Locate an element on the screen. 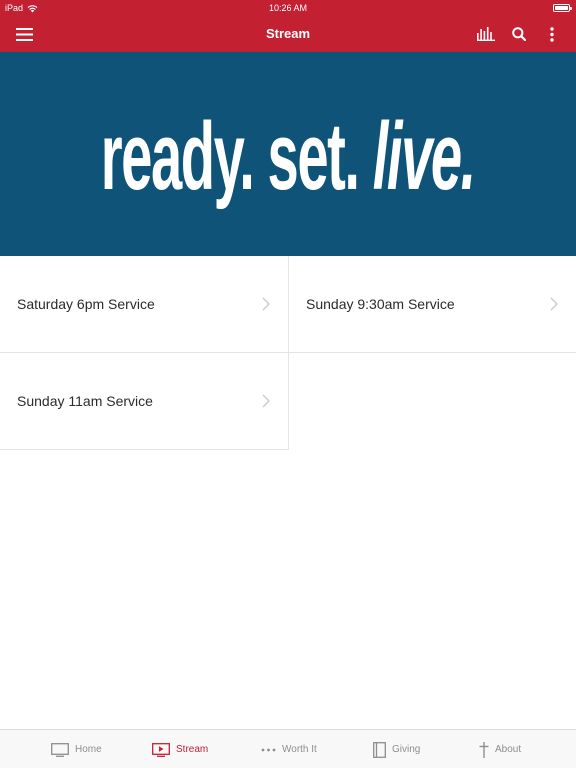  more-button is located at coordinates (552, 34).